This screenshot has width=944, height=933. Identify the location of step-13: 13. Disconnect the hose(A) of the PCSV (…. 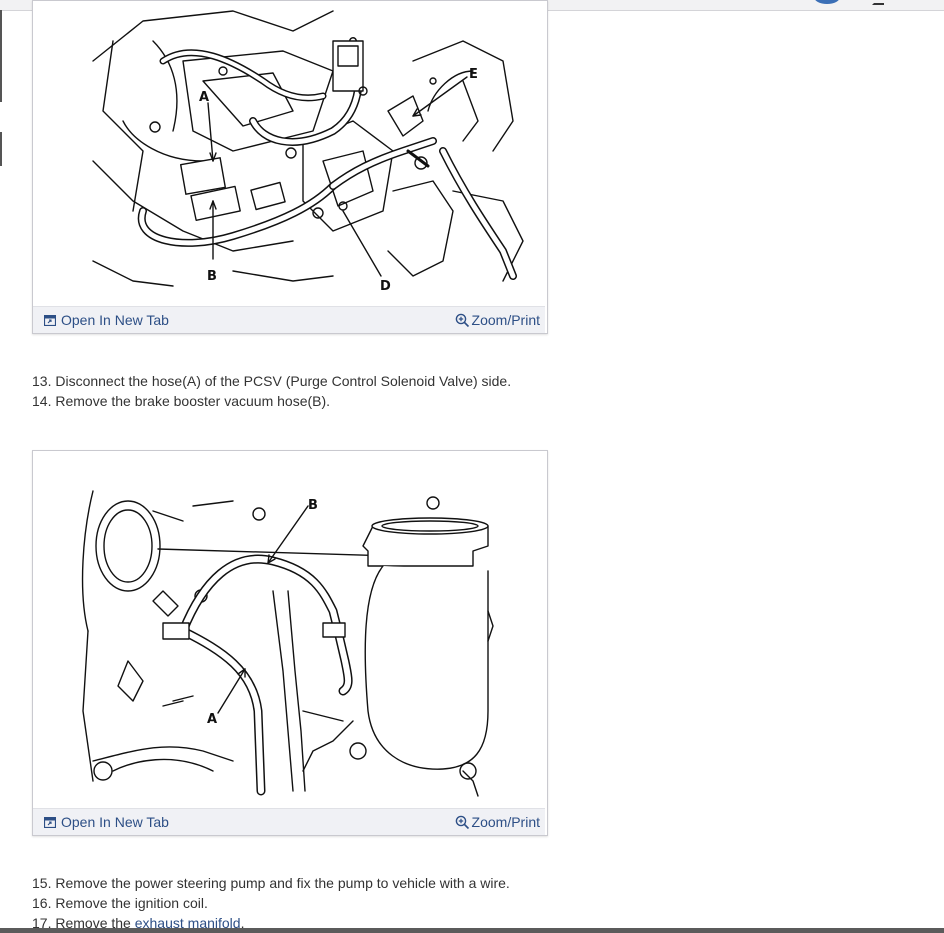
(272, 381).